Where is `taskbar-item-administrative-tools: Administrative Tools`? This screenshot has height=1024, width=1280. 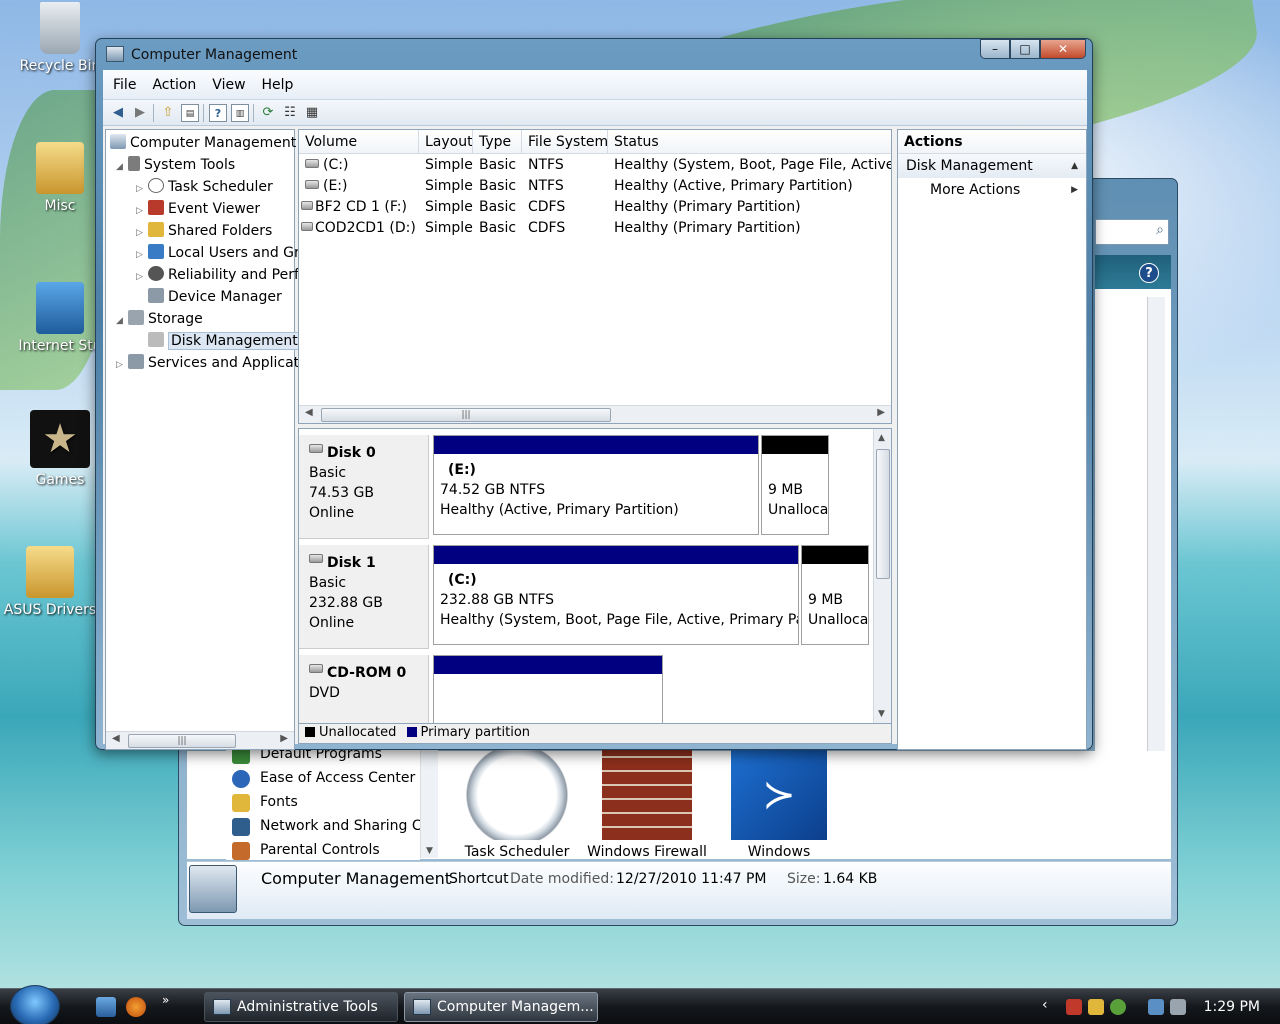 taskbar-item-administrative-tools: Administrative Tools is located at coordinates (301, 1007).